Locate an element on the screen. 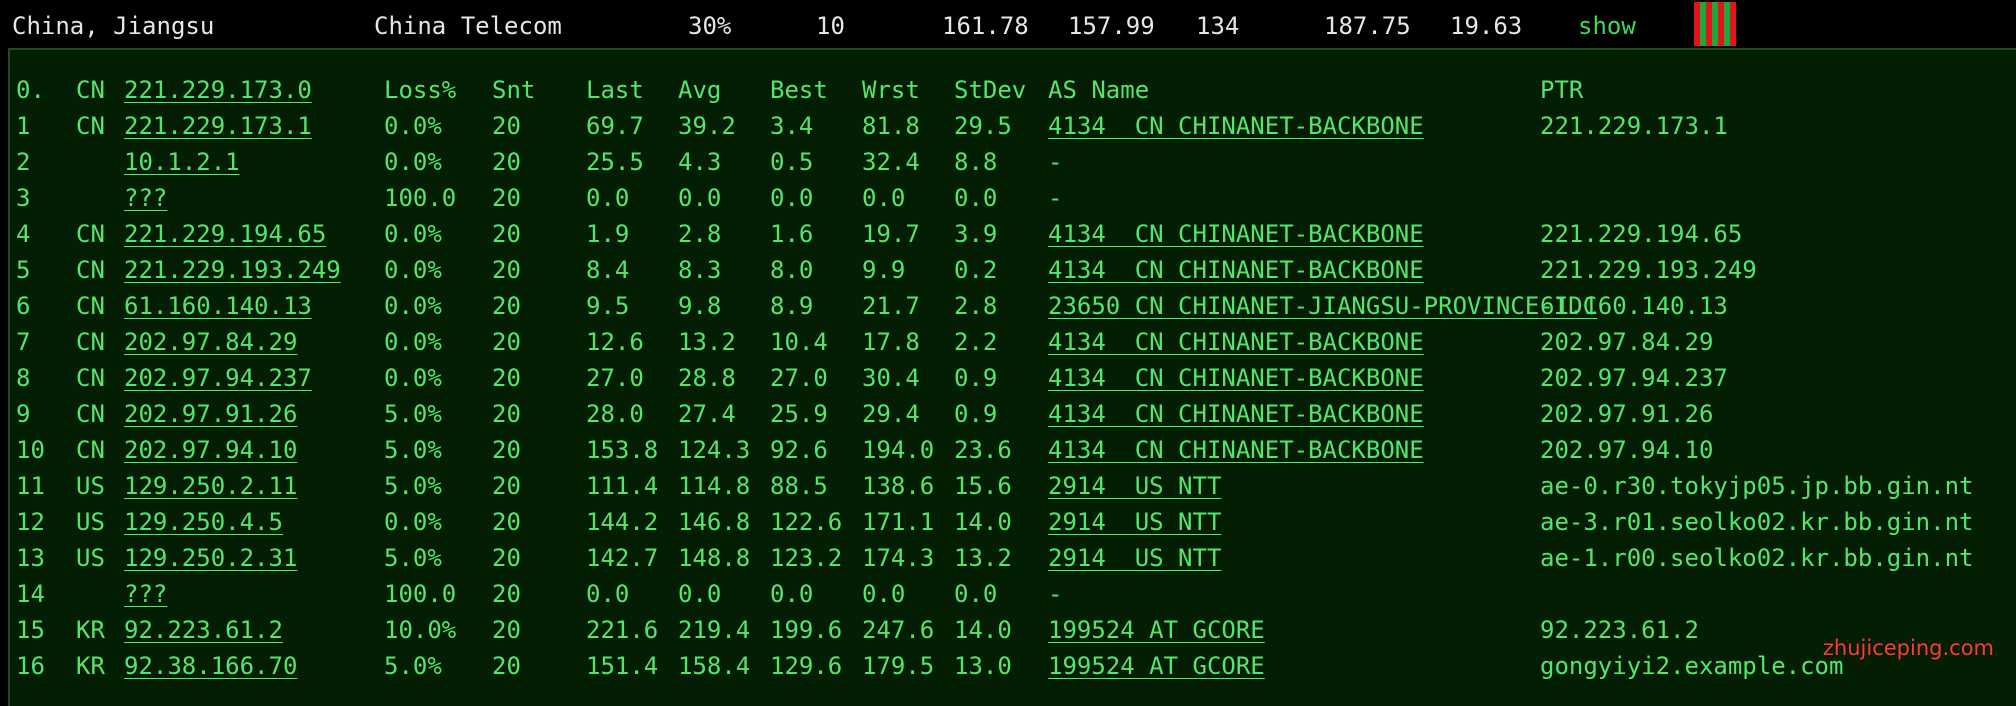 The image size is (2016, 706). host-cell: 92.223.61.2 is located at coordinates (203, 630).